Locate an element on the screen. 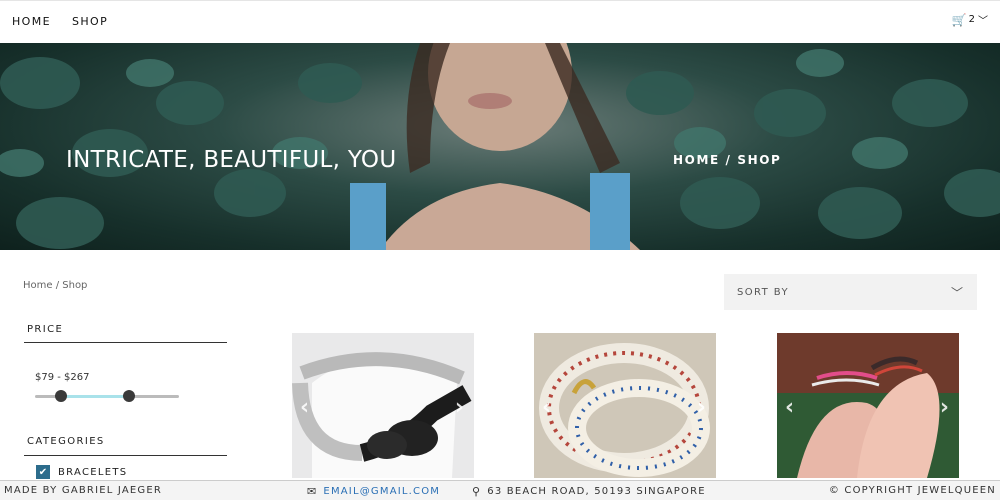 Image resolution: width=1000 pixels, height=500 pixels. checkbox-checked-icon: ✔ is located at coordinates (43, 472).